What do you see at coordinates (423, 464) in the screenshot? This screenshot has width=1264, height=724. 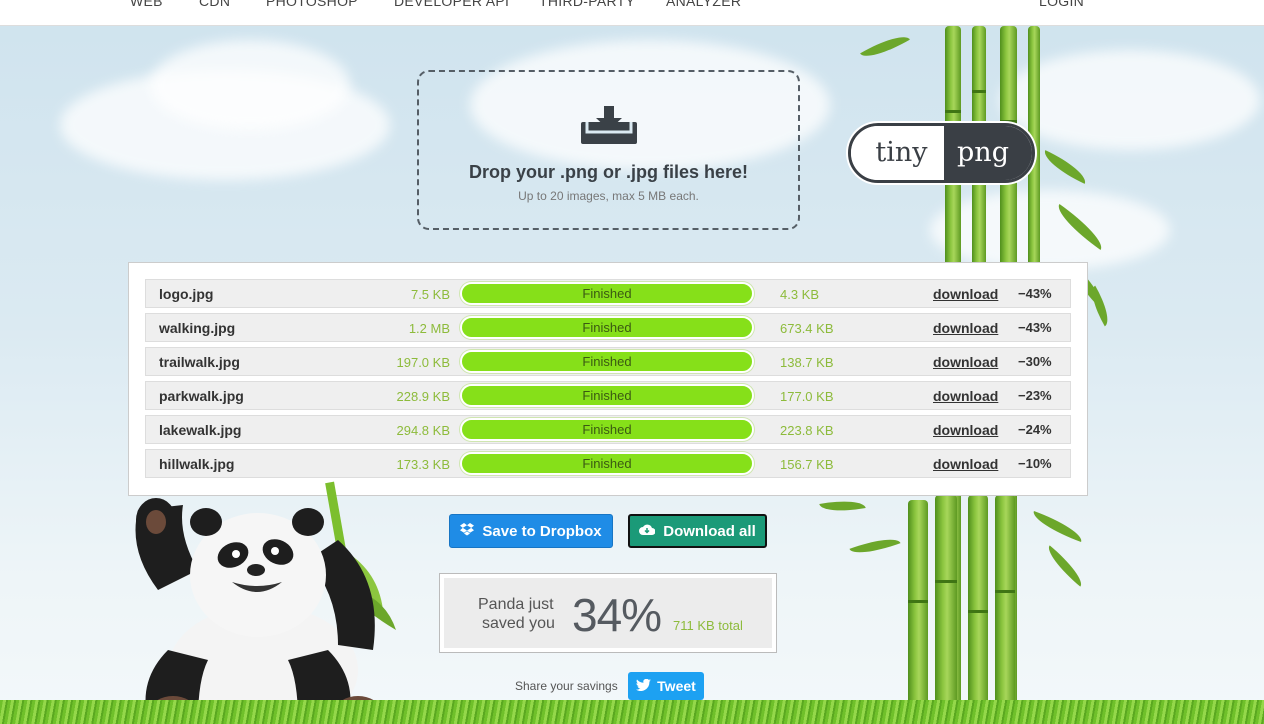 I see `original-size: 173.3 KB` at bounding box center [423, 464].